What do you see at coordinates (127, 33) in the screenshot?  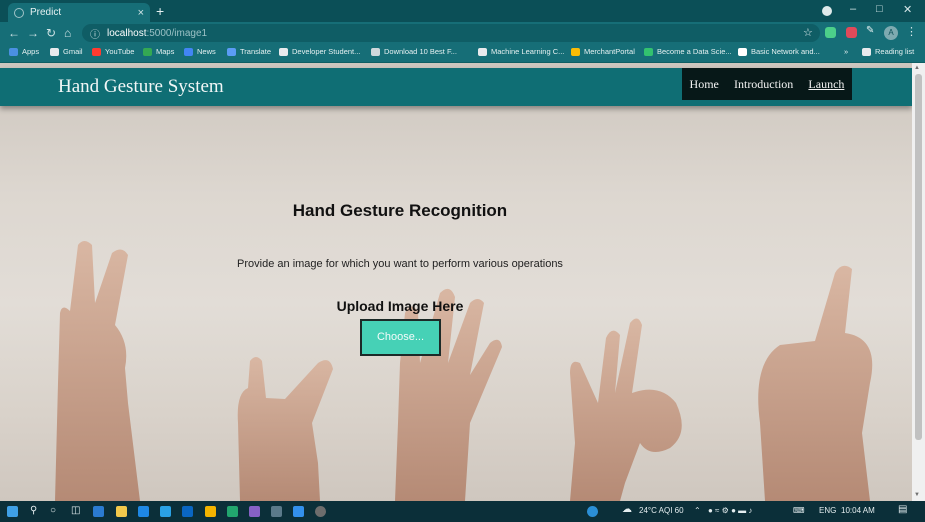 I see `url-host: localhost` at bounding box center [127, 33].